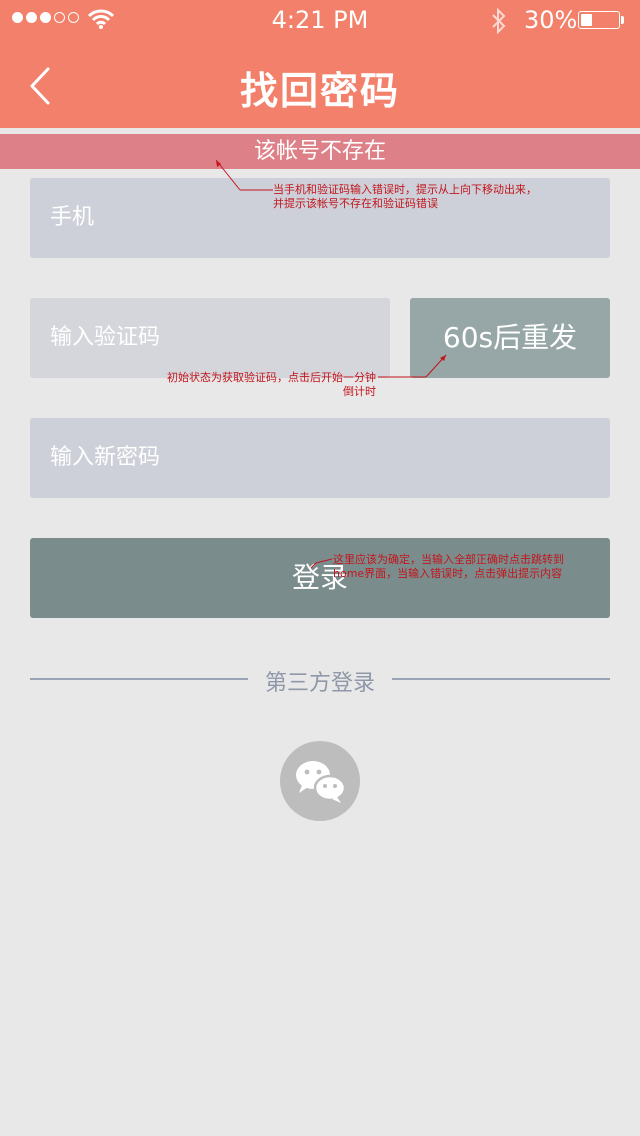 The width and height of the screenshot is (640, 1136). Describe the element at coordinates (210, 338) in the screenshot. I see `verification-code-input: 输入验证码` at that location.